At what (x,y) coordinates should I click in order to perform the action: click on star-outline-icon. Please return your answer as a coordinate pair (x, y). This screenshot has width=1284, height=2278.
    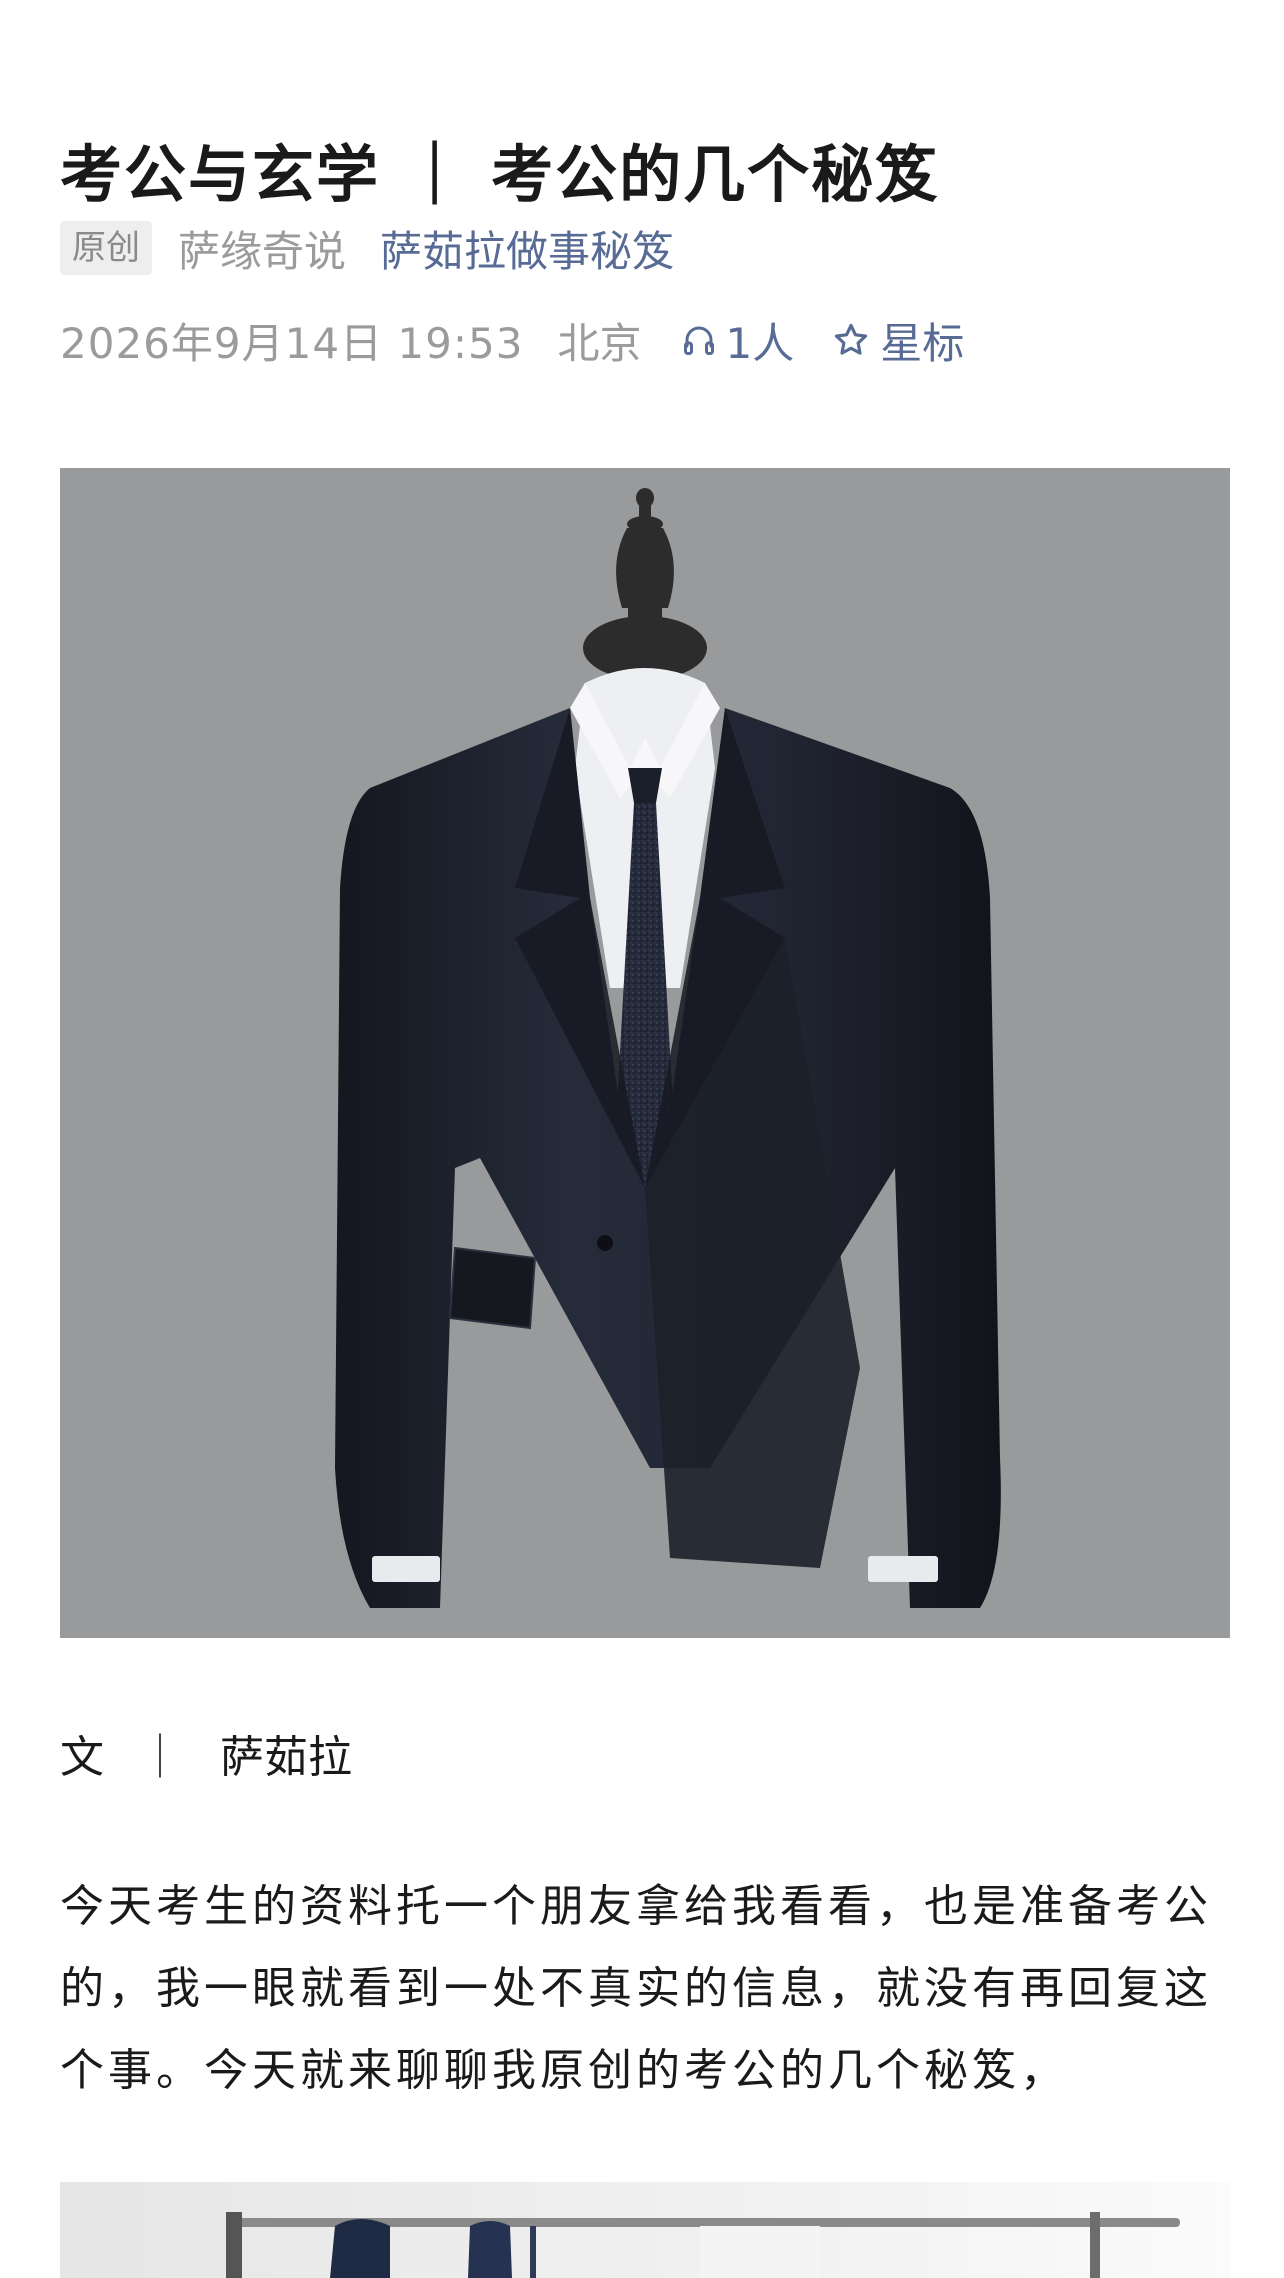
    Looking at the image, I should click on (851, 339).